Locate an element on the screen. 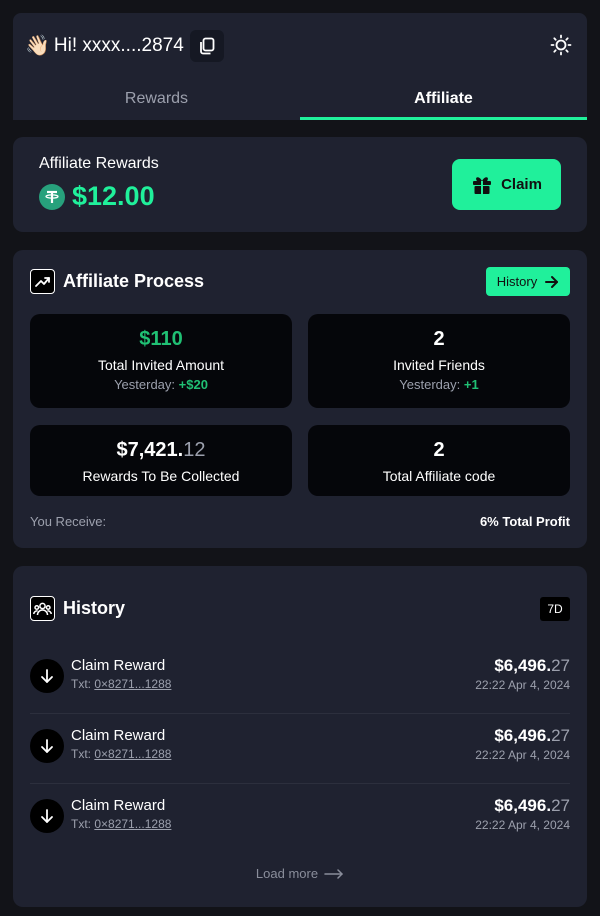  you-receive-value: 6% Total Profit is located at coordinates (524, 521).